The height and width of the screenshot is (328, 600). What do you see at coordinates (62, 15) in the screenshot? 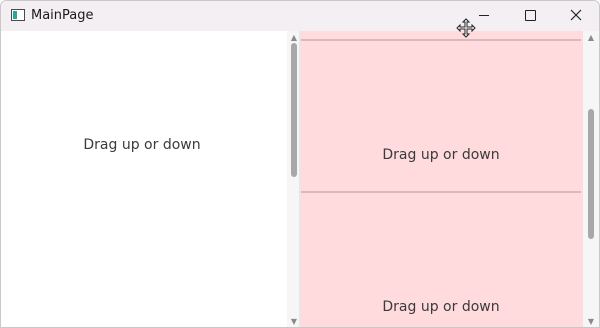
I see `window-title: MainPage` at bounding box center [62, 15].